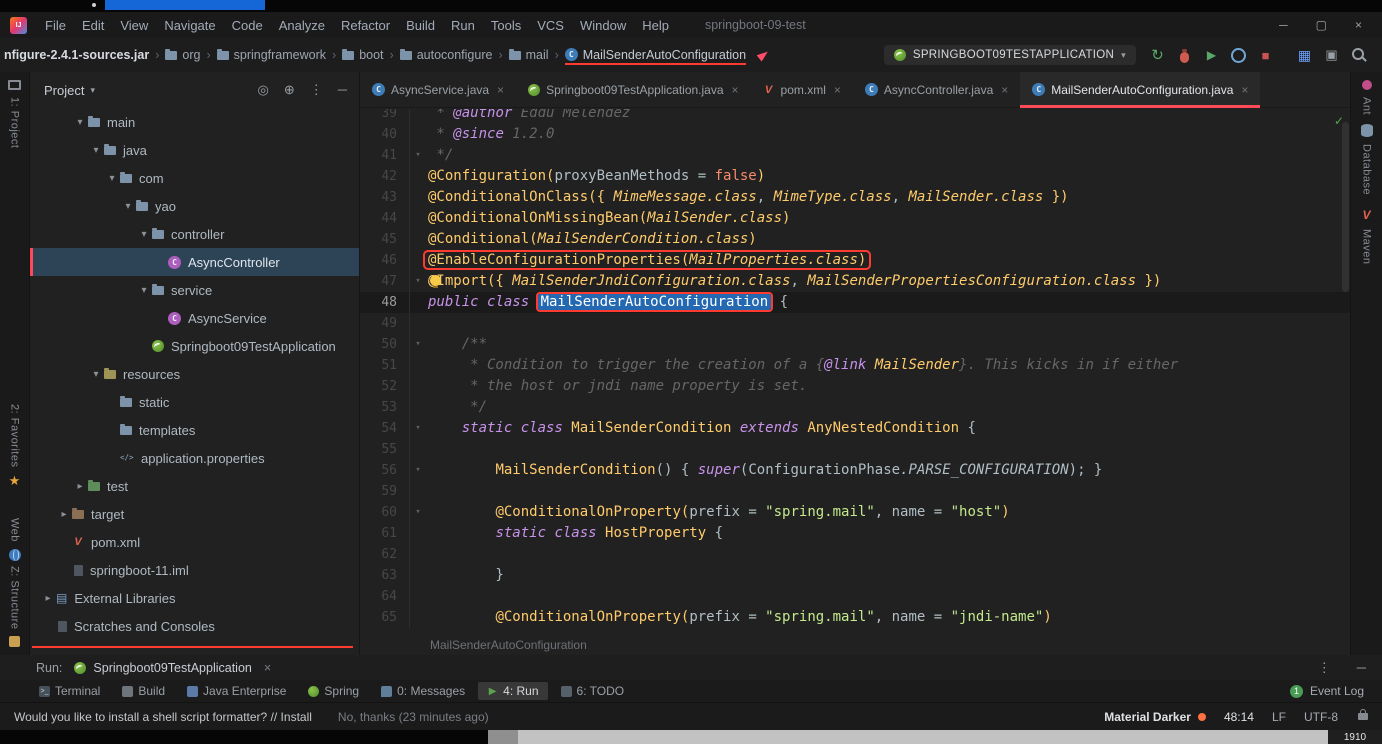 The image size is (1382, 744). Describe the element at coordinates (194, 374) in the screenshot. I see `tree-item-resources: ▾ resources` at that location.